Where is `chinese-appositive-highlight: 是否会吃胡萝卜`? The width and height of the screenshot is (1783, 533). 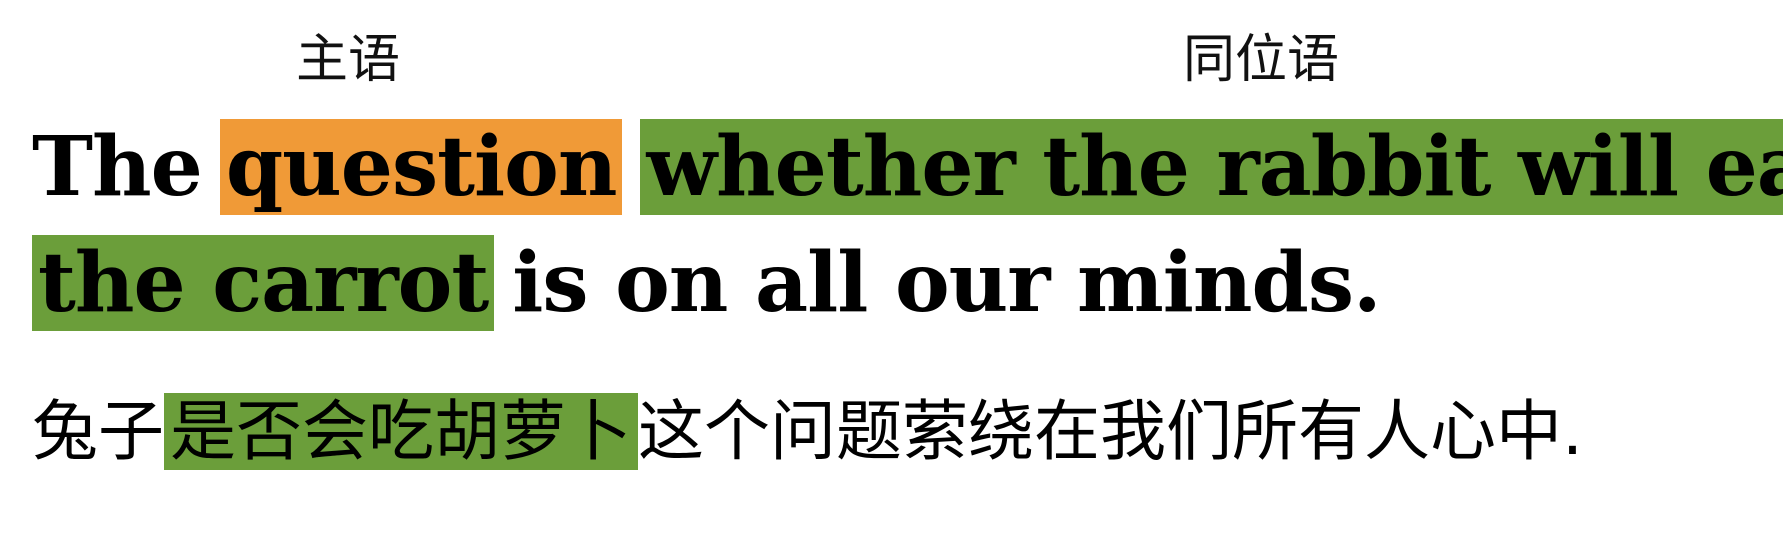
chinese-appositive-highlight: 是否会吃胡萝卜 is located at coordinates (401, 431).